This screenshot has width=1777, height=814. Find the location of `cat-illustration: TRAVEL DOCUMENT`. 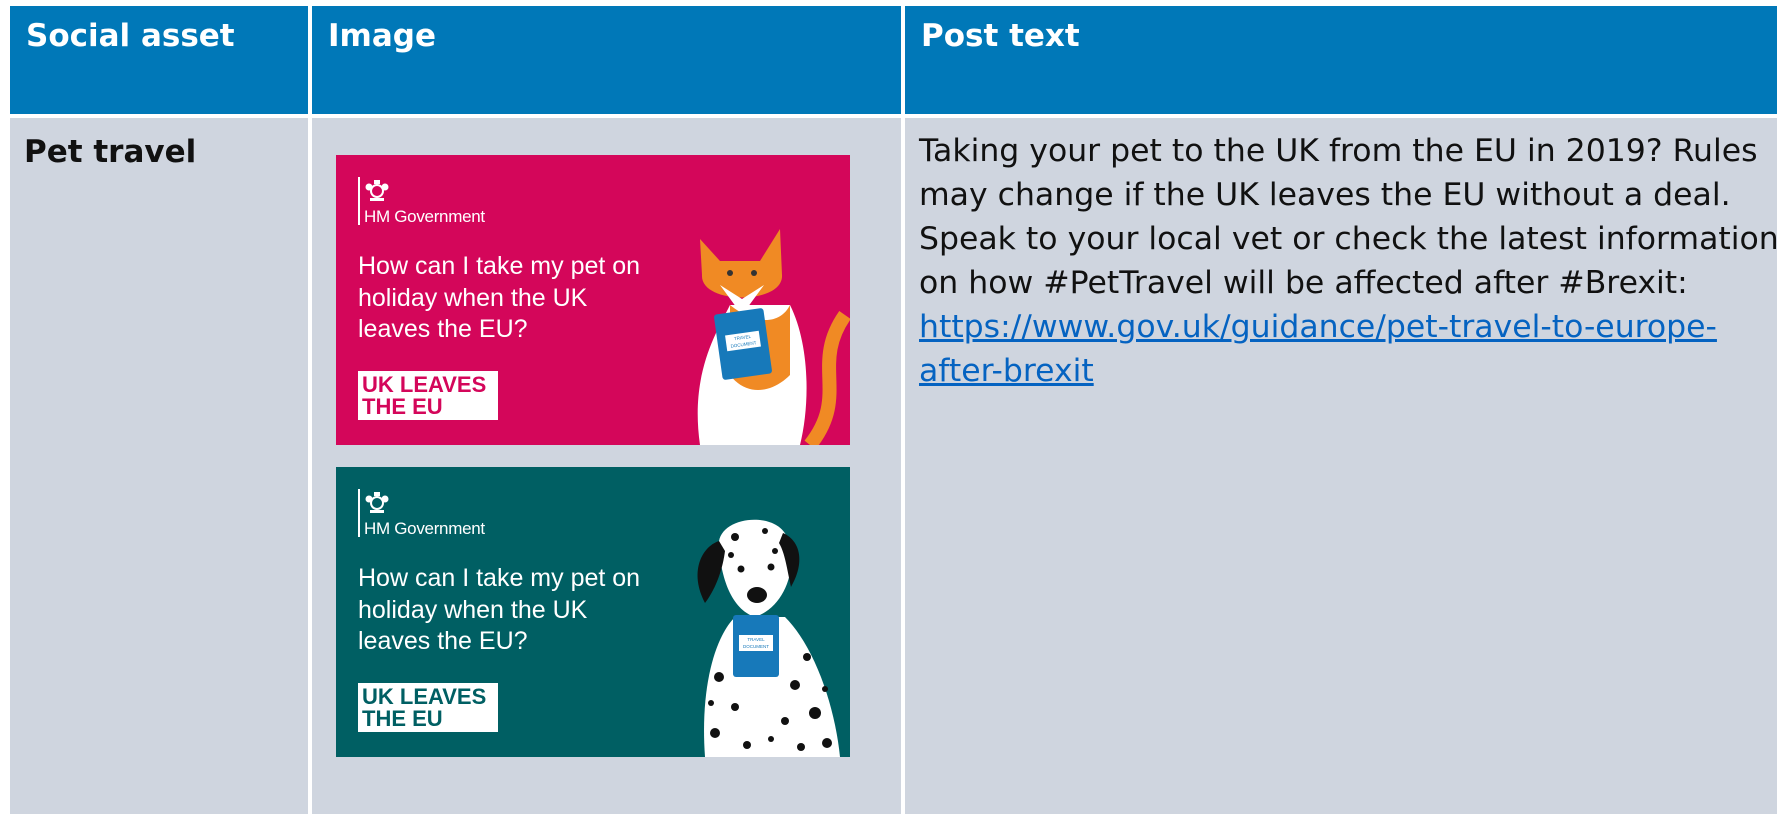

cat-illustration: TRAVEL DOCUMENT is located at coordinates (773, 337).